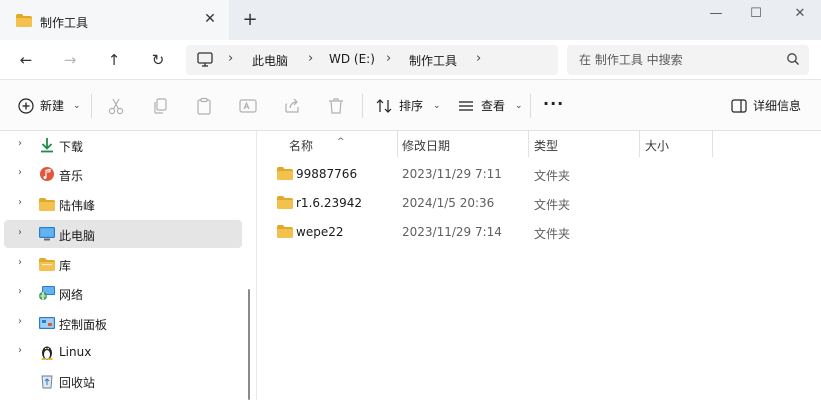 This screenshot has height=400, width=821. What do you see at coordinates (210, 19) in the screenshot?
I see `tab-close-button: ✕` at bounding box center [210, 19].